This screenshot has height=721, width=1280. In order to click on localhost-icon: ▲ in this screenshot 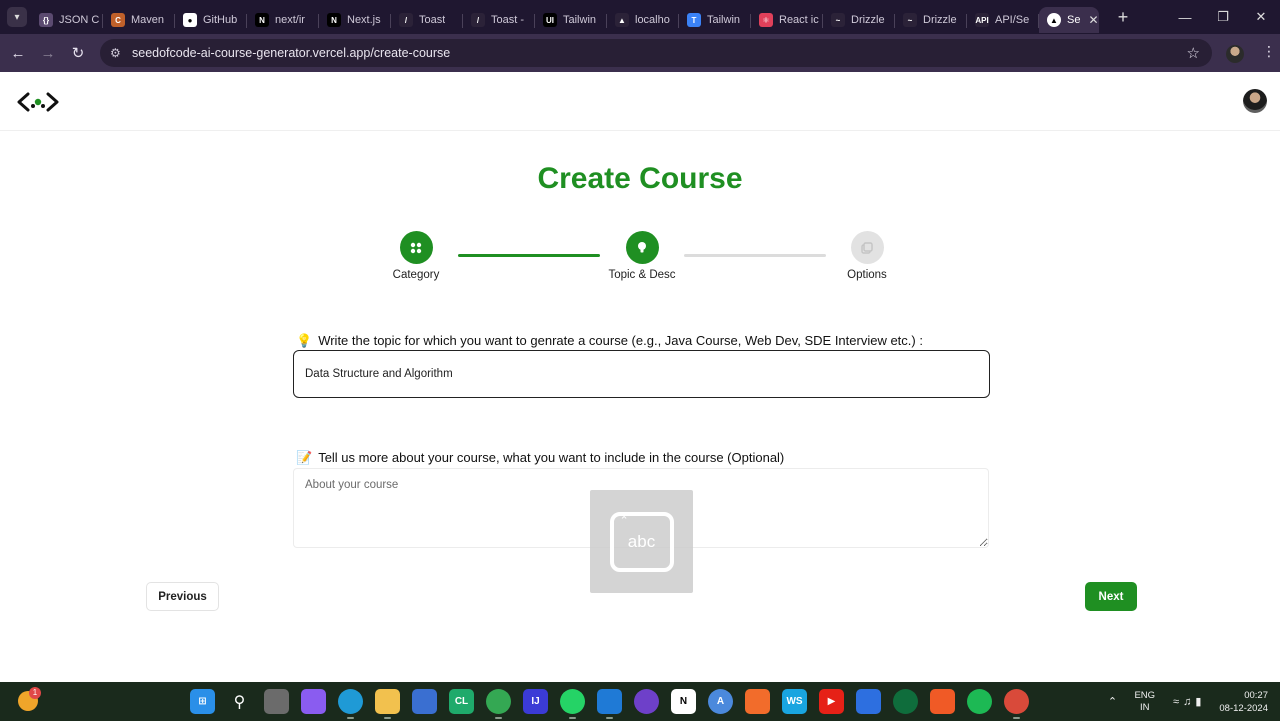, I will do `click(622, 20)`.